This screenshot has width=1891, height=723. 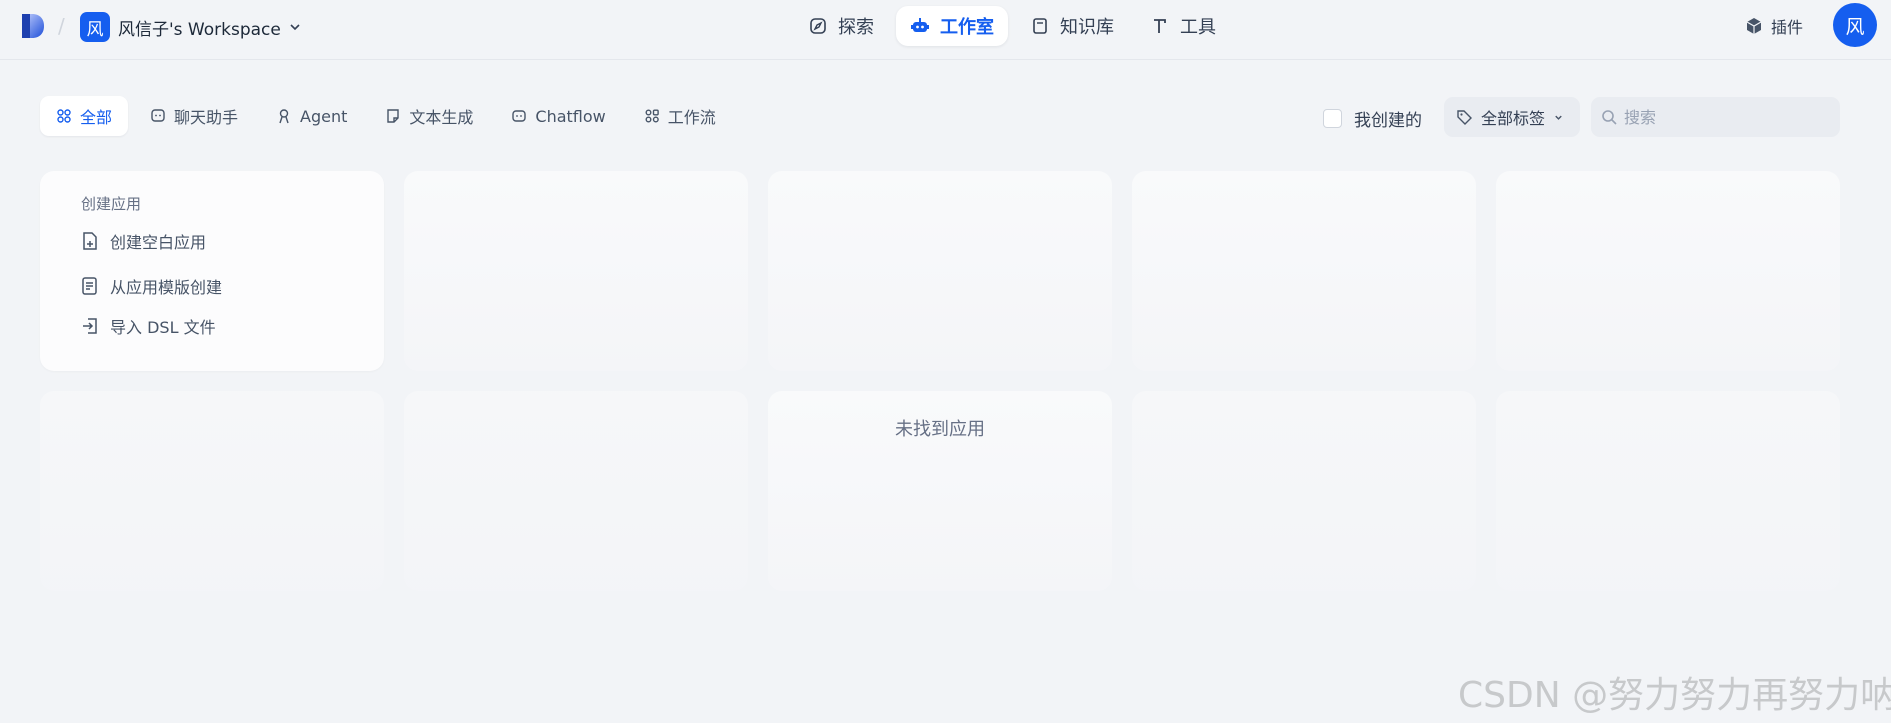 I want to click on user-avatar: 风, so click(x=1855, y=25).